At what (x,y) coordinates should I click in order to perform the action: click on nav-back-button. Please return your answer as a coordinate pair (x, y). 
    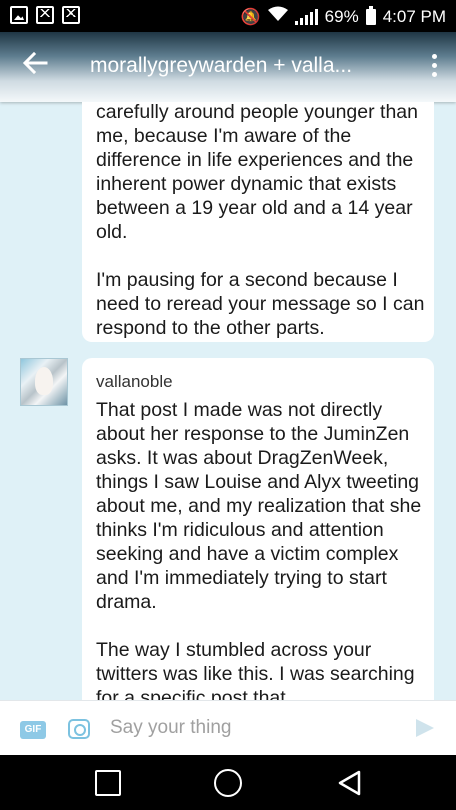
    Looking at the image, I should click on (350, 783).